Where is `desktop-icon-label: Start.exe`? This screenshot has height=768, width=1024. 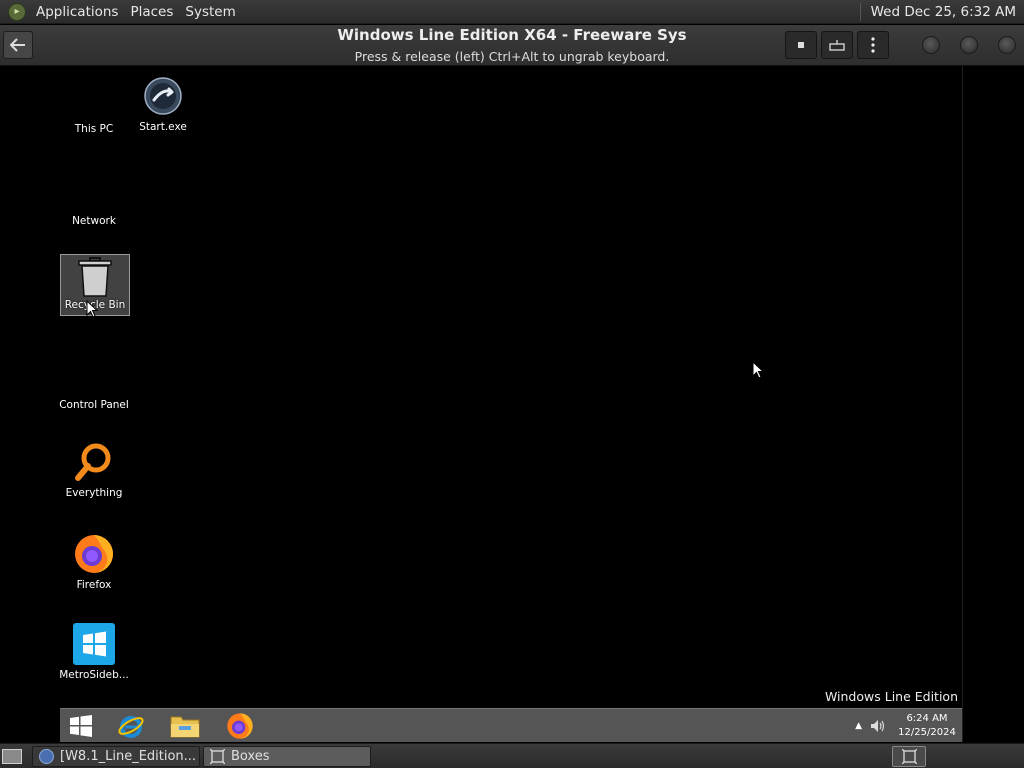 desktop-icon-label: Start.exe is located at coordinates (163, 127).